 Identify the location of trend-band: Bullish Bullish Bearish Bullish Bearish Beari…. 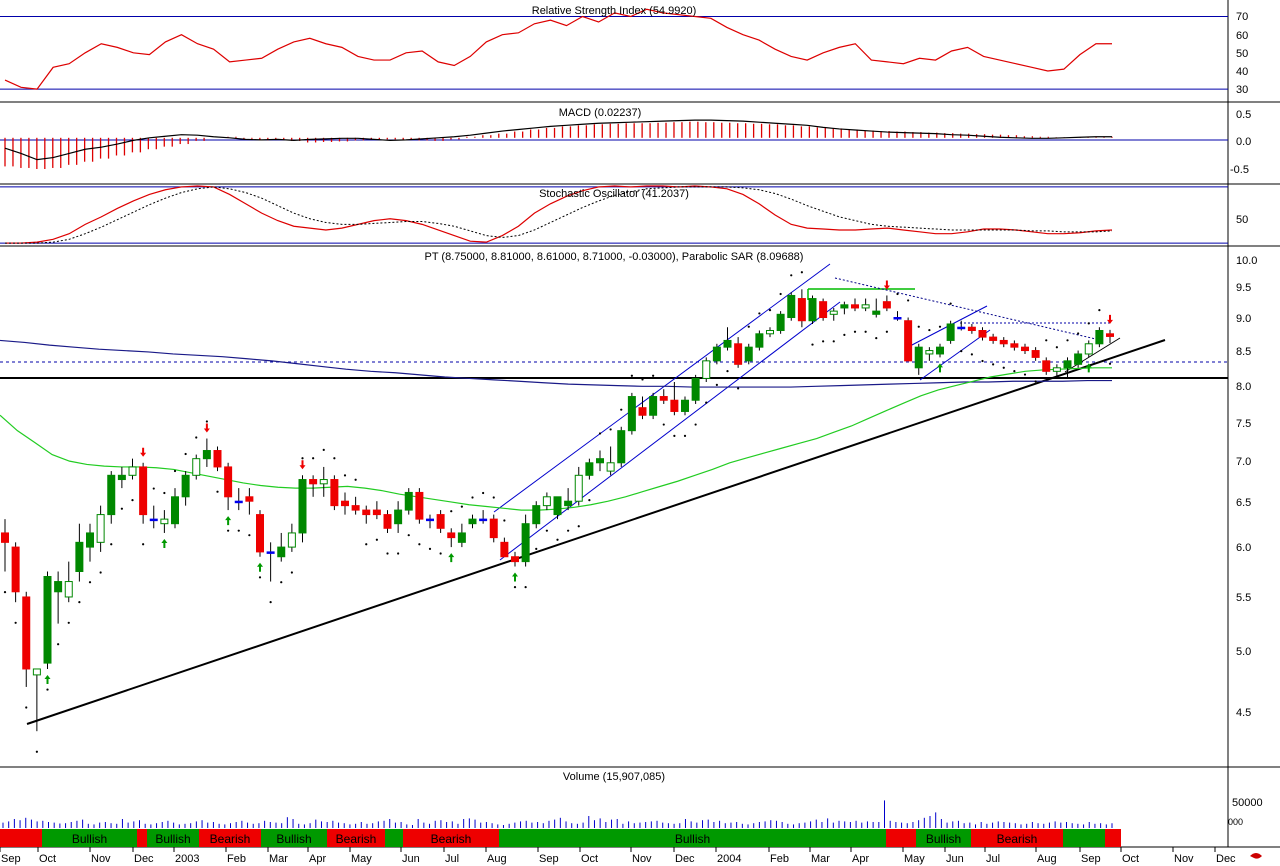
(560, 838).